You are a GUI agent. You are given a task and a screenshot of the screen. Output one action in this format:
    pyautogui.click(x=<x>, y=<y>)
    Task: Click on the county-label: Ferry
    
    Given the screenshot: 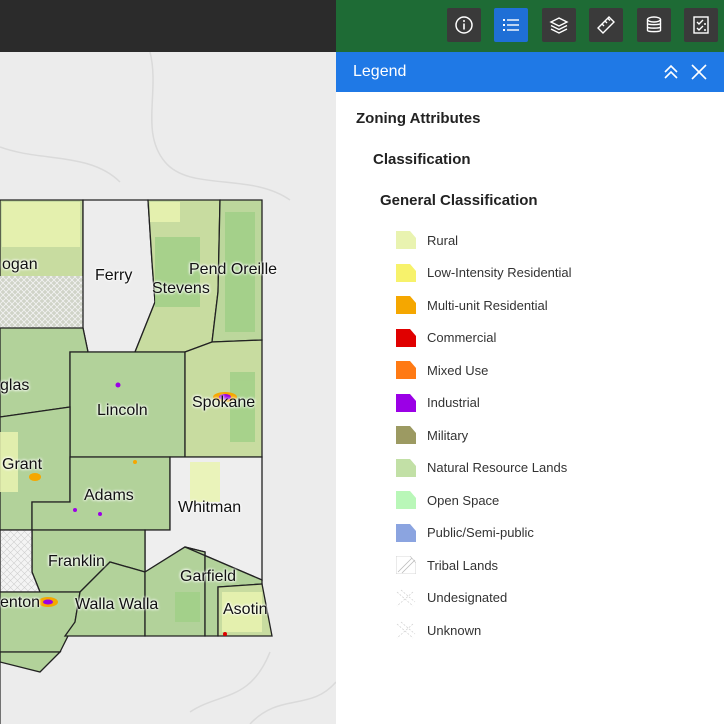 What is the action you would take?
    pyautogui.click(x=114, y=275)
    